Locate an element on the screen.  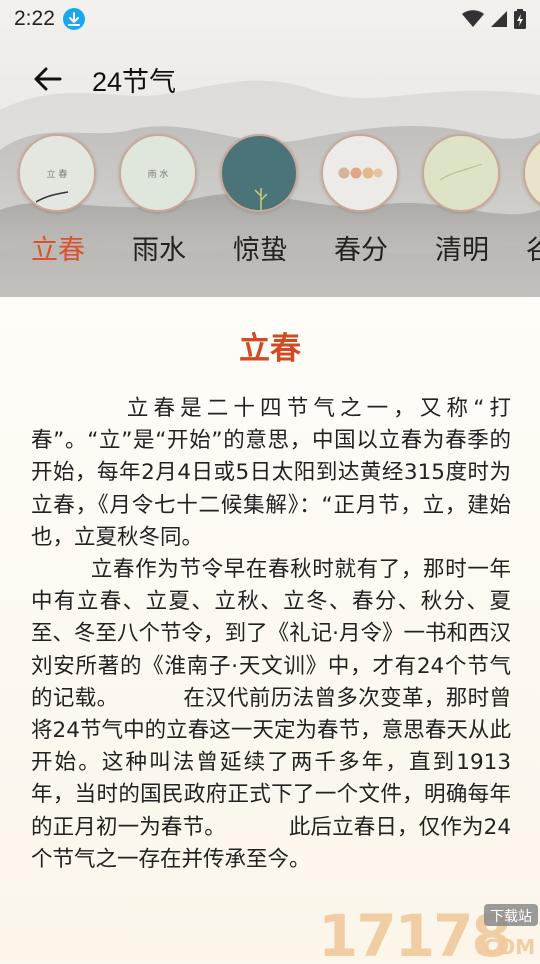
term-label: 清明 is located at coordinates (462, 250).